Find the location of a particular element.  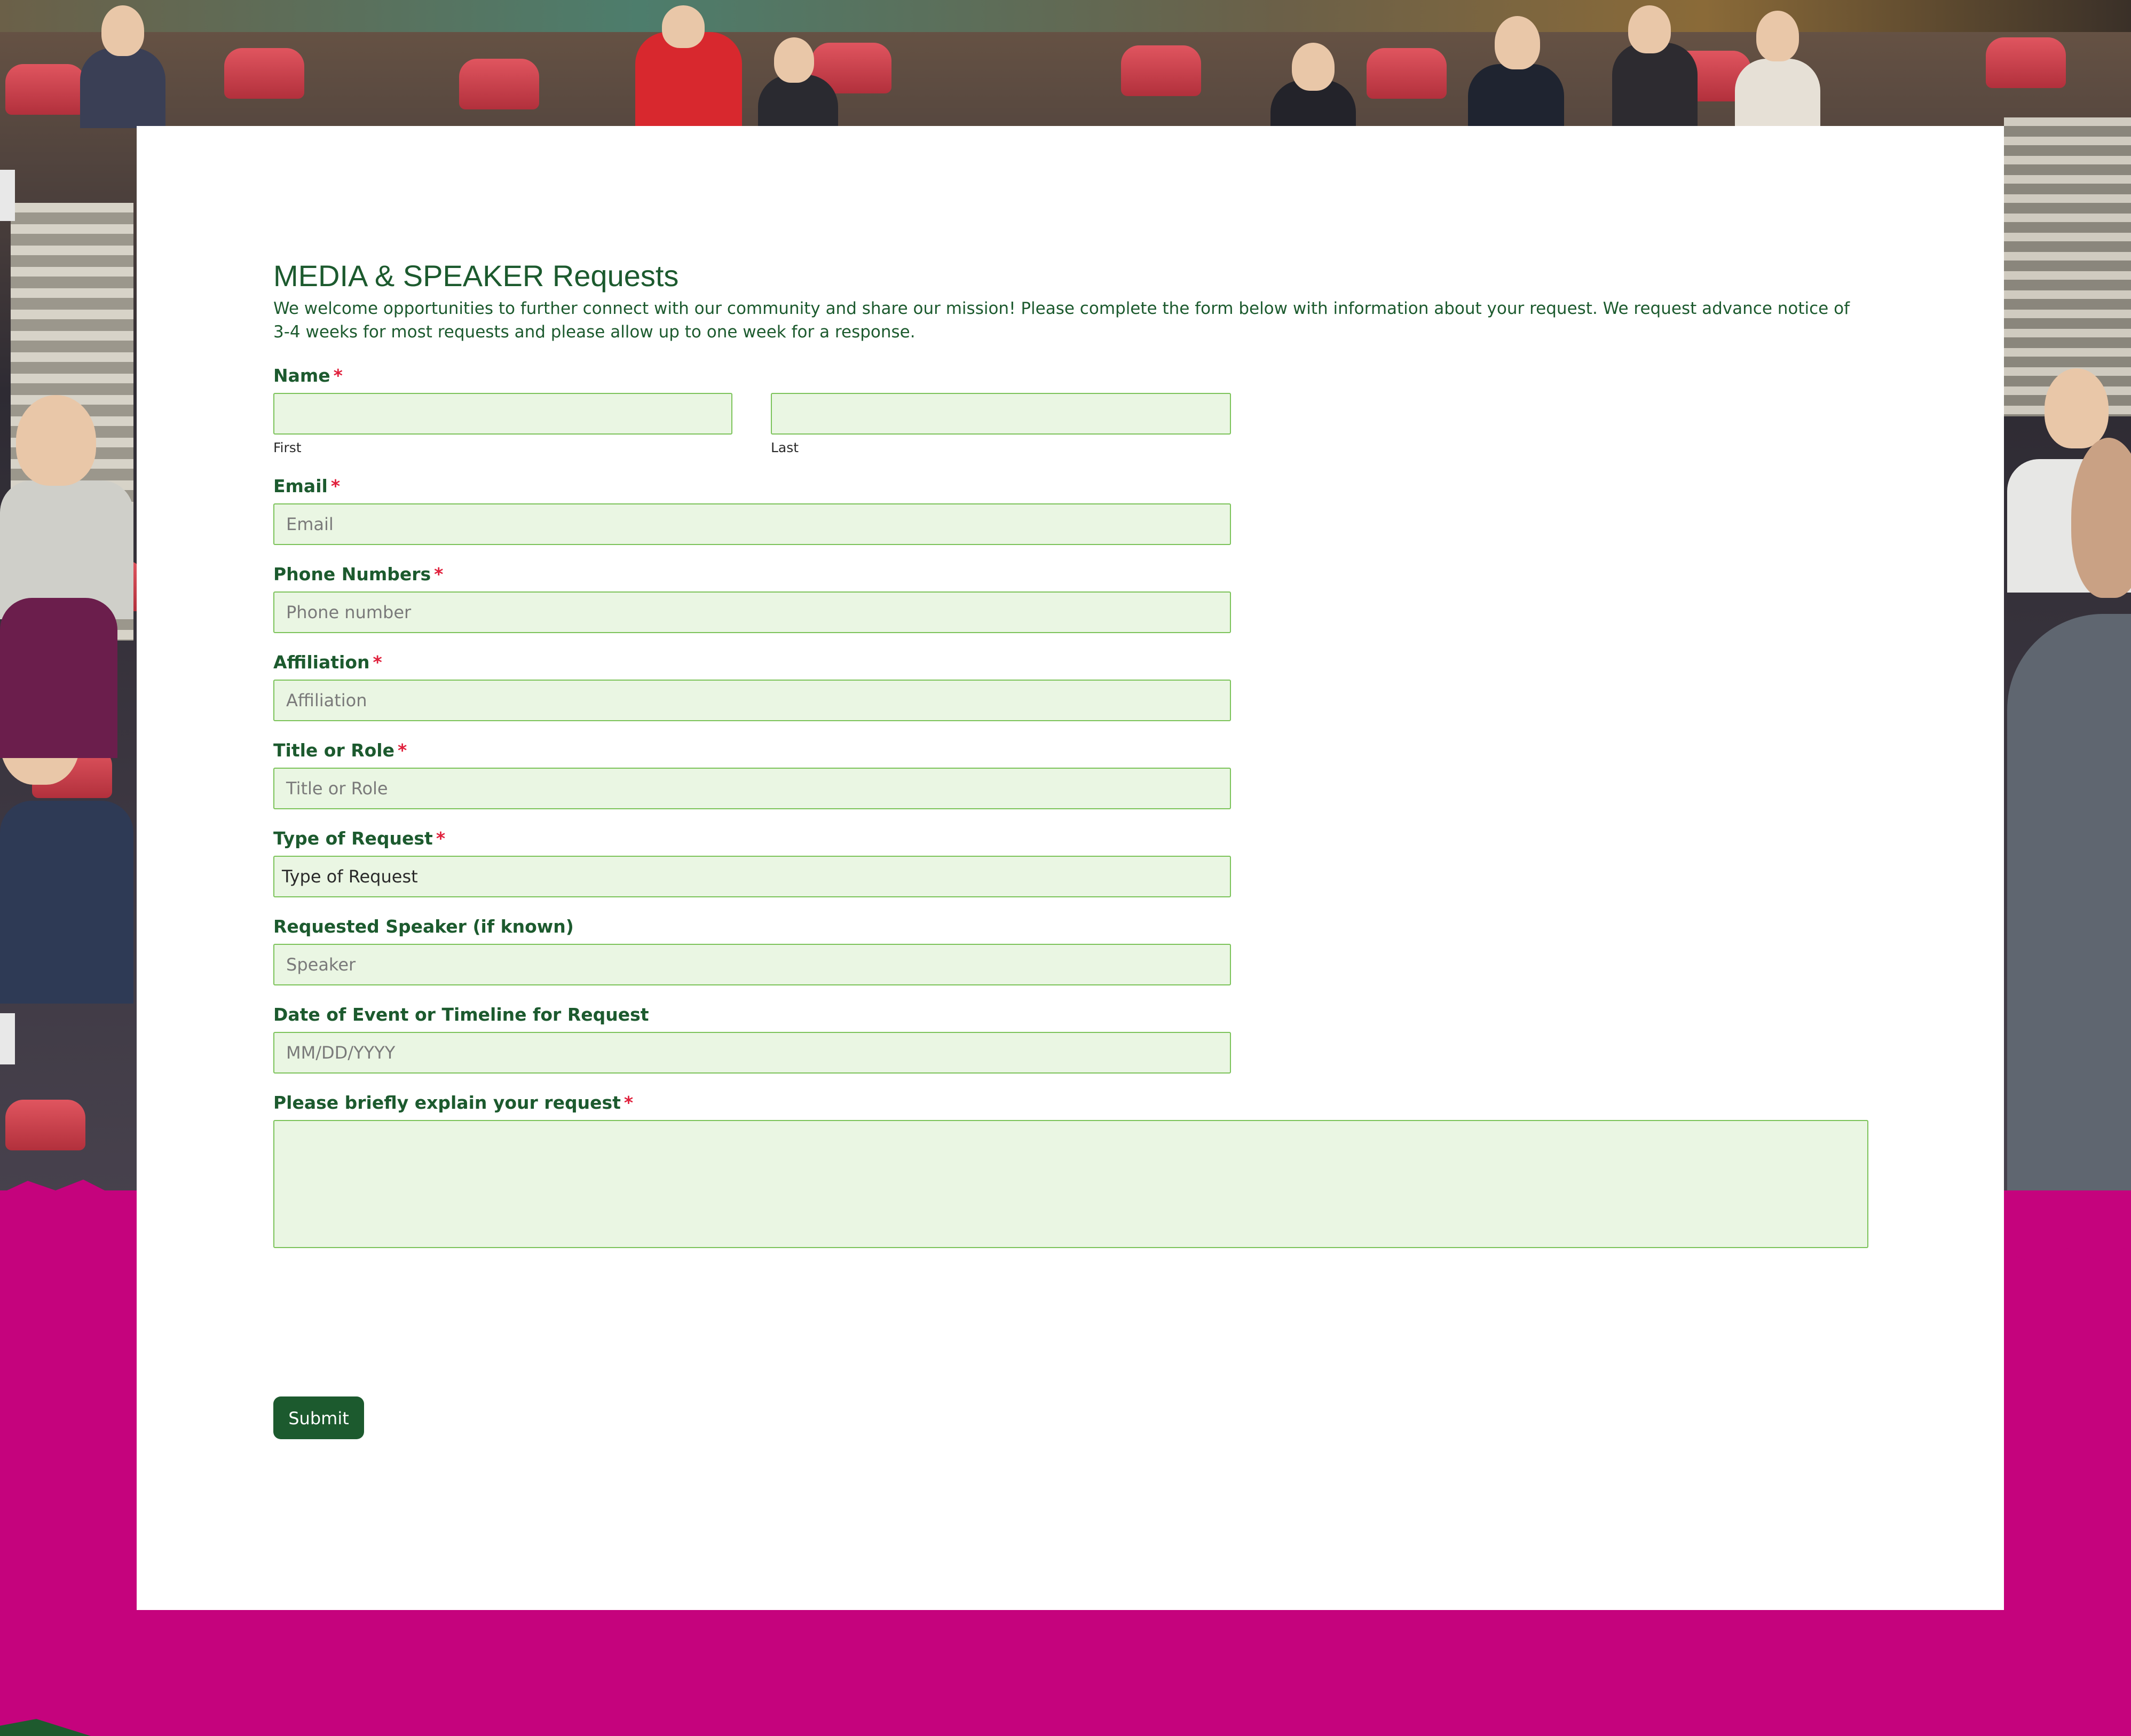

phone-input: Phone number is located at coordinates (752, 612).